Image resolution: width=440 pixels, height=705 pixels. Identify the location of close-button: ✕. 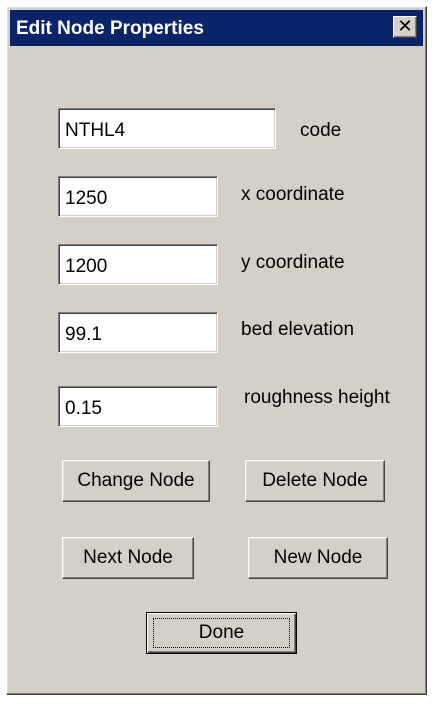
(405, 27).